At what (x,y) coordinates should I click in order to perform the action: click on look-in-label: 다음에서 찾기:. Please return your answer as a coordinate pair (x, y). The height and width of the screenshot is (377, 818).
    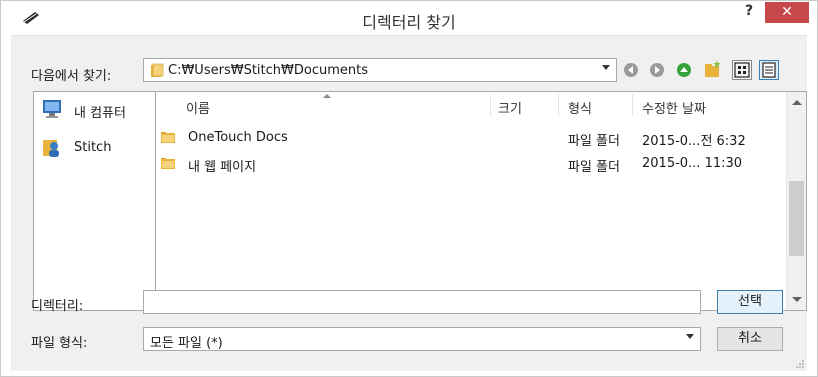
    Looking at the image, I should click on (71, 76).